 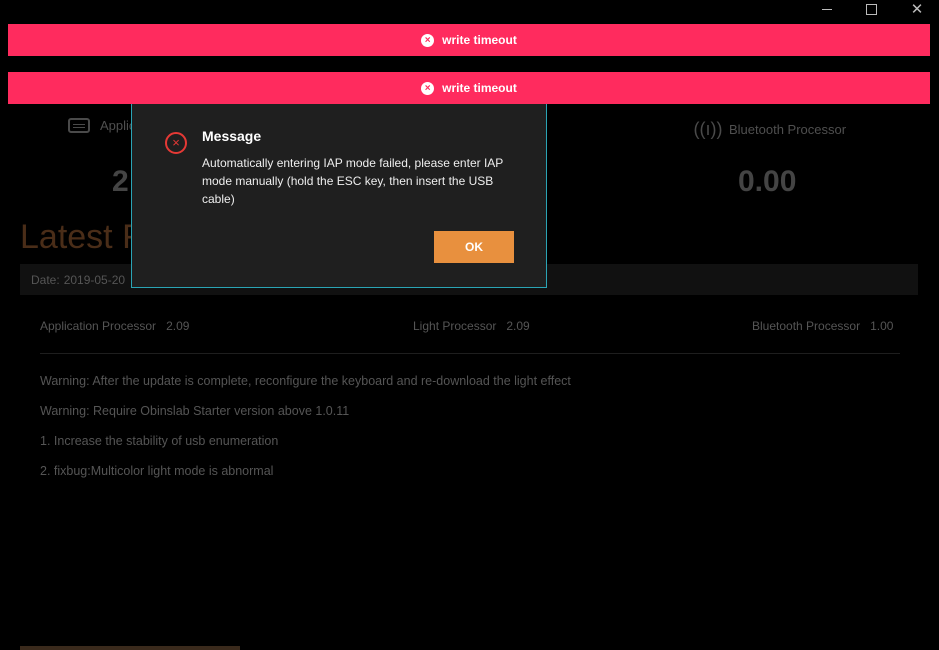 I want to click on processor-card-application: Applic, so click(x=101, y=125).